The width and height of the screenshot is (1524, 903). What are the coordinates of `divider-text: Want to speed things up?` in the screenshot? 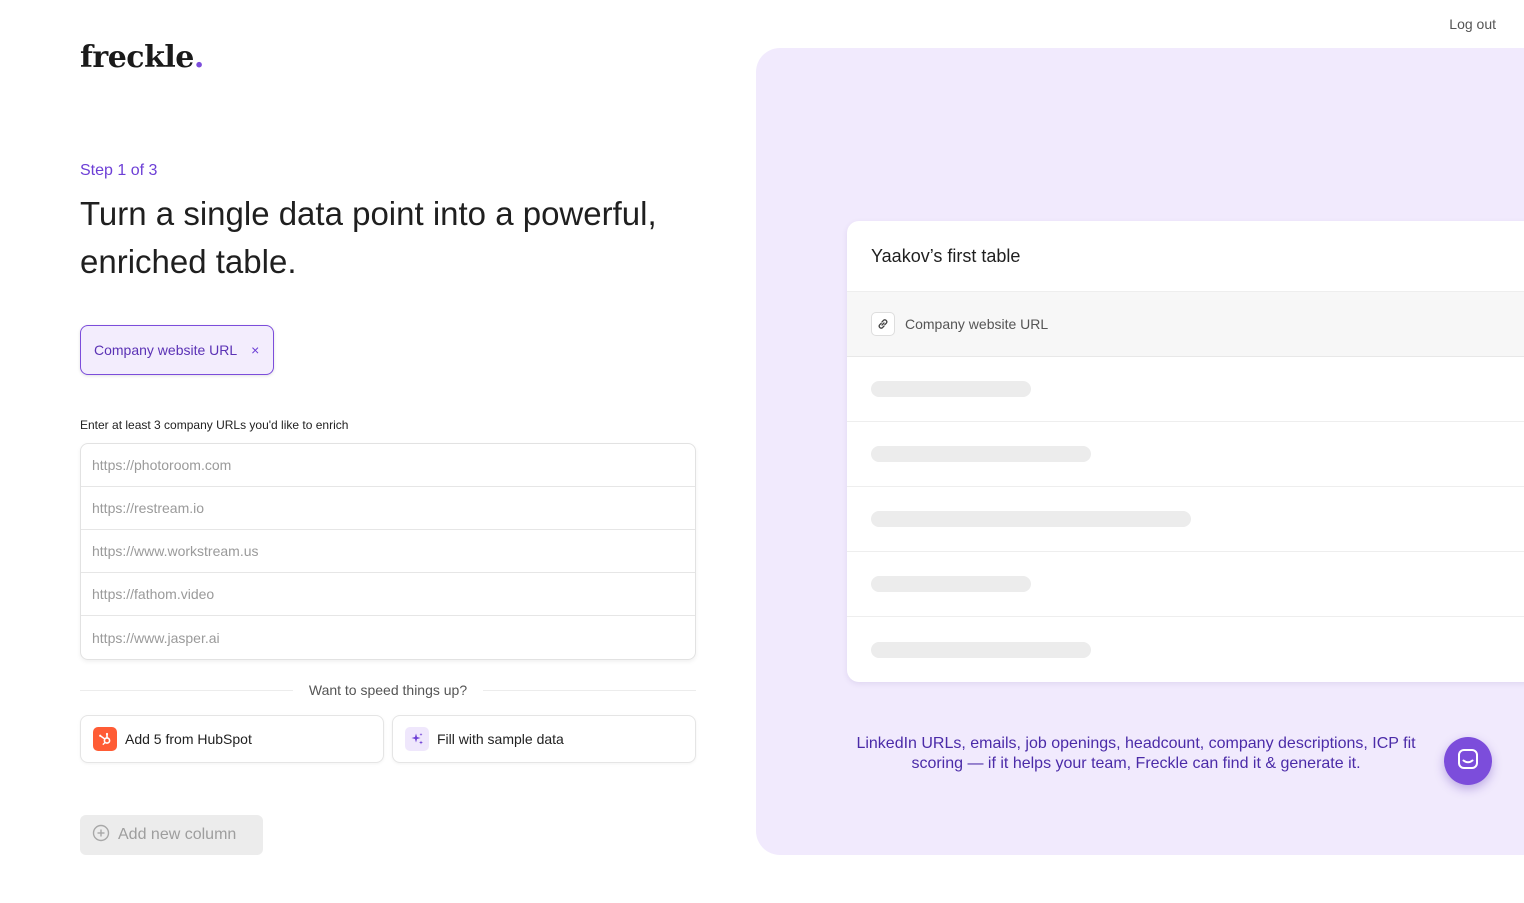 It's located at (388, 690).